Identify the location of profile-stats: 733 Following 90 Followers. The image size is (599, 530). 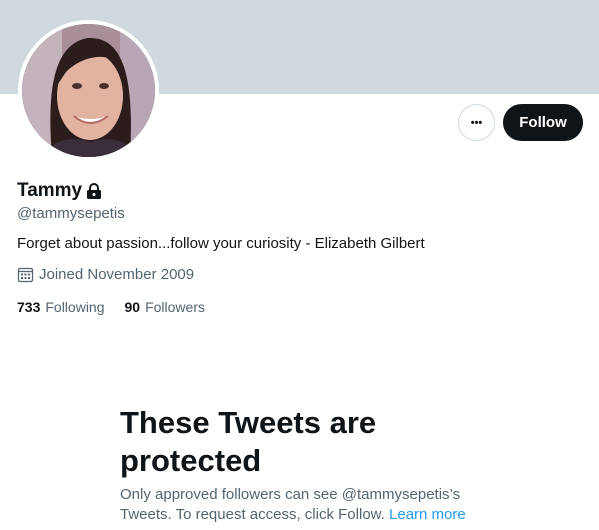
(121, 307).